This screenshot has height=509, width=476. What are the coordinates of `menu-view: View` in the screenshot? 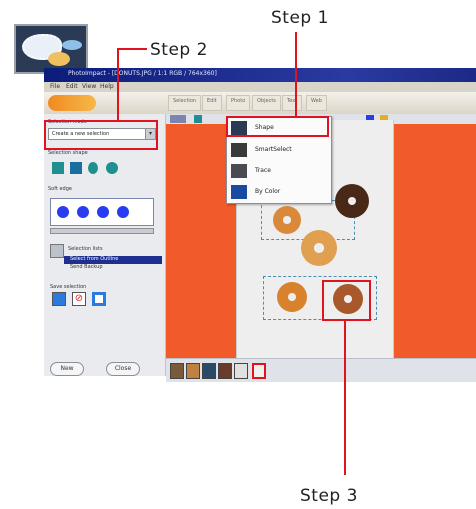 It's located at (89, 86).